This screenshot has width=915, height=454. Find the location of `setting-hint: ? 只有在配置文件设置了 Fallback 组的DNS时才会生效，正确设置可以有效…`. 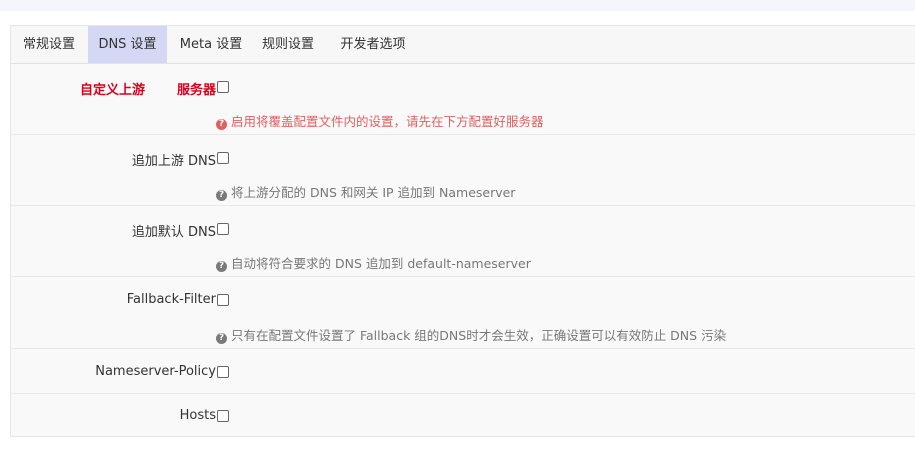

setting-hint: ? 只有在配置文件设置了 Fallback 组的DNS时才会生效，正确设置可以有效… is located at coordinates (471, 334).